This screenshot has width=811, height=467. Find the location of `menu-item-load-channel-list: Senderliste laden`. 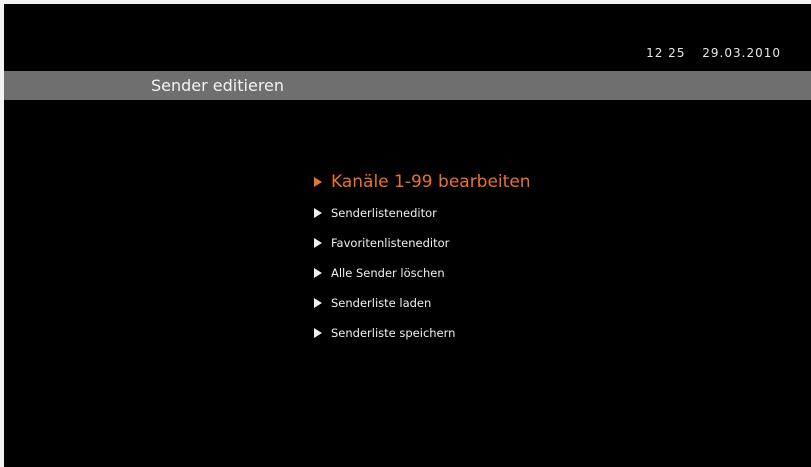

menu-item-load-channel-list: Senderliste laden is located at coordinates (422, 303).